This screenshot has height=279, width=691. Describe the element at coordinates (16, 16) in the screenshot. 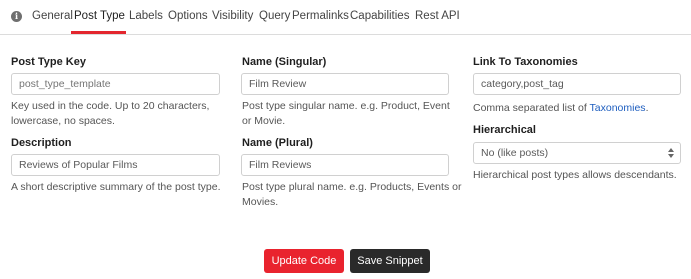

I see `info-icon: i` at that location.